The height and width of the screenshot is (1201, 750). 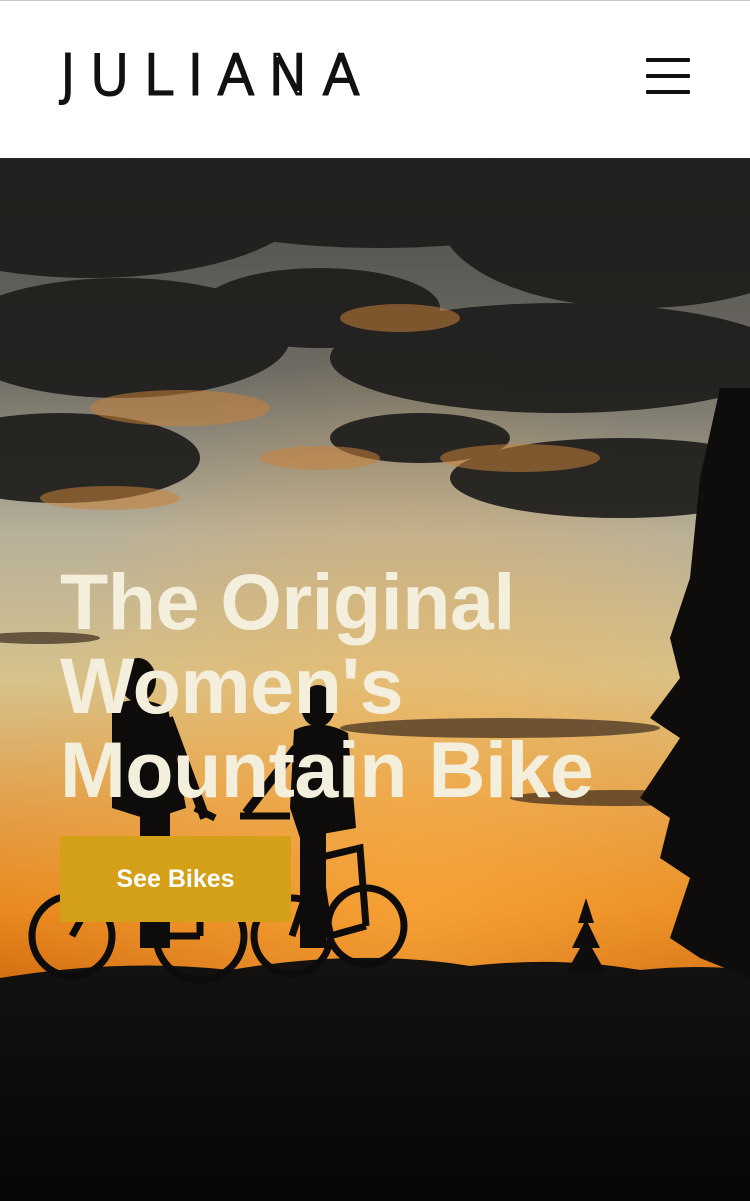 I want to click on see-bikes-button: See Bikes, so click(x=175, y=879).